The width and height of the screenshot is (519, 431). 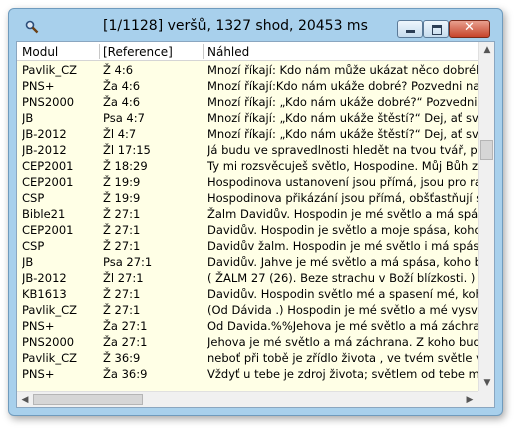 What do you see at coordinates (32, 27) in the screenshot?
I see `magnifier-icon` at bounding box center [32, 27].